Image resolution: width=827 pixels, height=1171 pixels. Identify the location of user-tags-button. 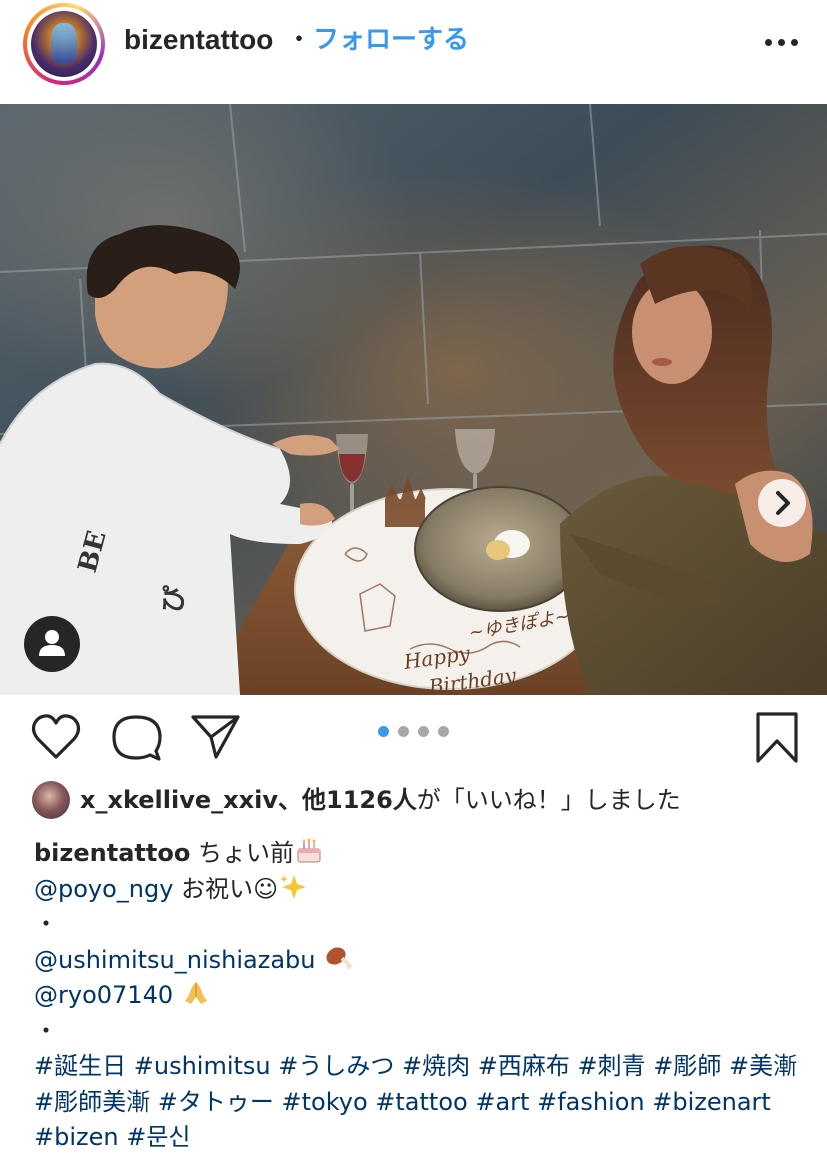
(52, 644).